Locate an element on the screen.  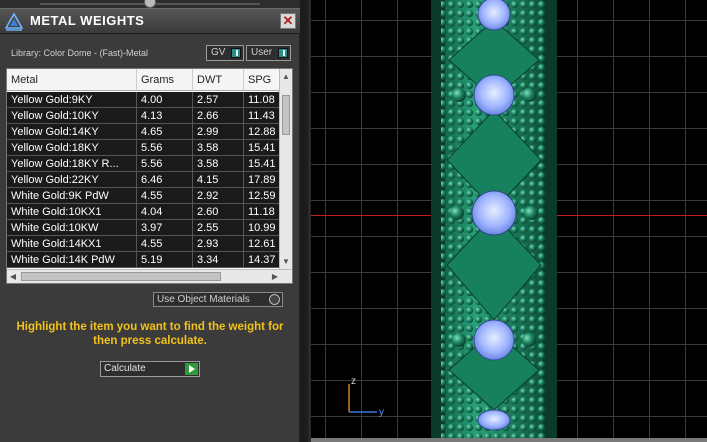
dwt-cell: 2.60 is located at coordinates (218, 212).